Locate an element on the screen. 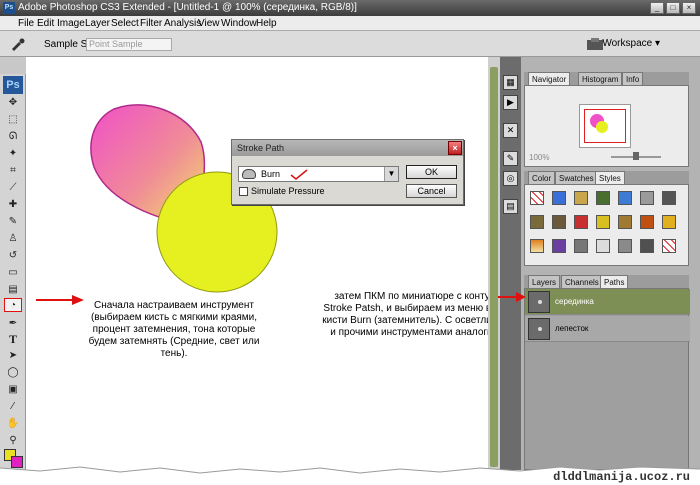  history-brush-tool-icon: ↺ is located at coordinates (13, 256).